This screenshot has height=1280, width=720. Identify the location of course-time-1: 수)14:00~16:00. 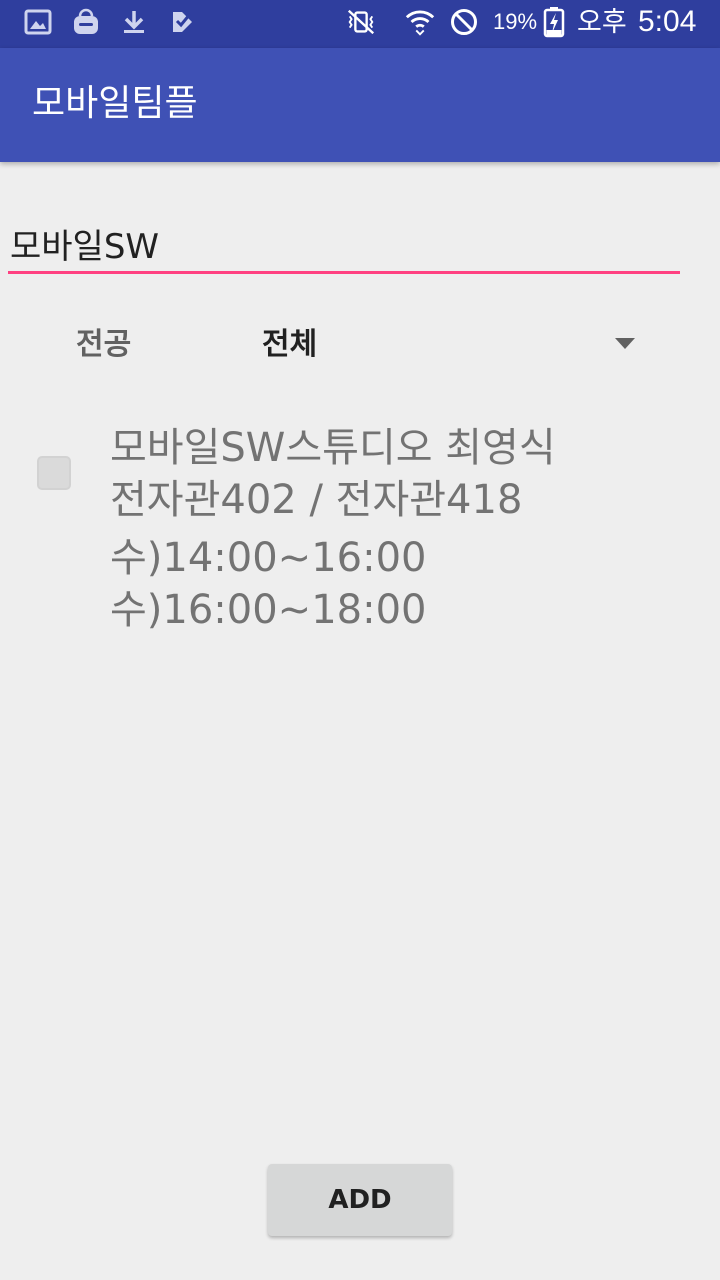
(268, 558).